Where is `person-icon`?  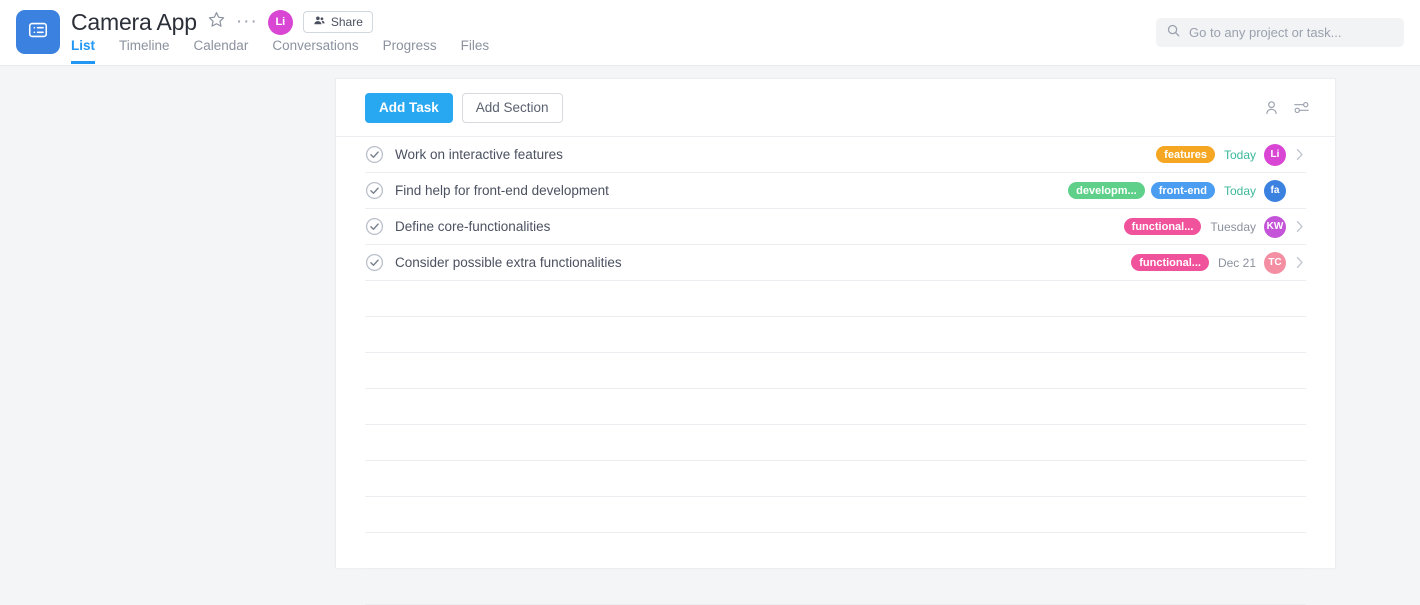 person-icon is located at coordinates (1271, 108).